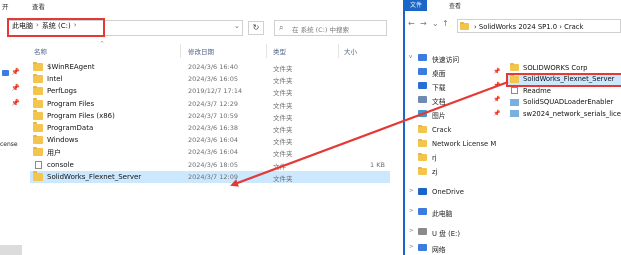  I want to click on file-date: 2024/3/6 16:38, so click(213, 127).